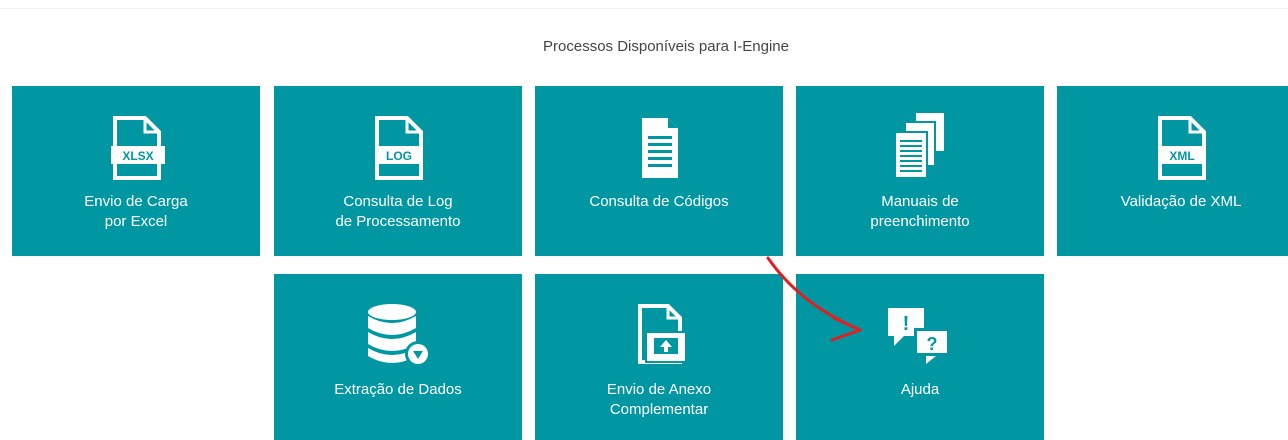  What do you see at coordinates (136, 148) in the screenshot?
I see `xlsx-file-icon: XLSX` at bounding box center [136, 148].